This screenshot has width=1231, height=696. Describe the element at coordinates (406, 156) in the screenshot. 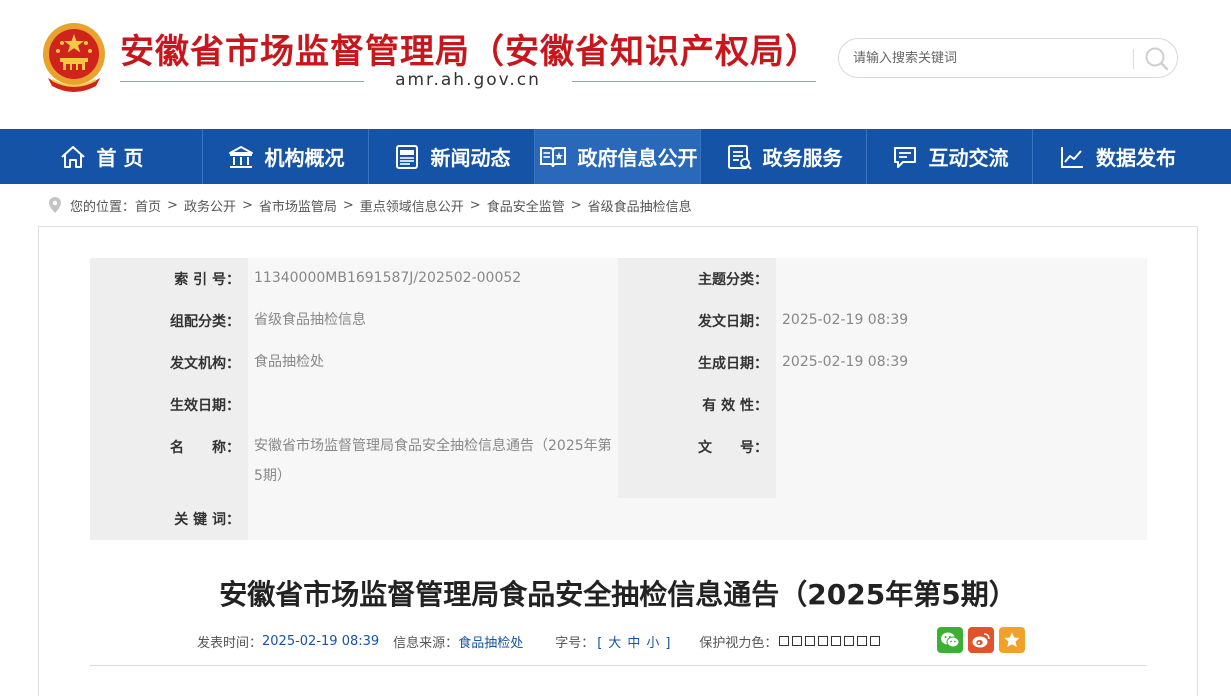

I see `news-icon` at that location.